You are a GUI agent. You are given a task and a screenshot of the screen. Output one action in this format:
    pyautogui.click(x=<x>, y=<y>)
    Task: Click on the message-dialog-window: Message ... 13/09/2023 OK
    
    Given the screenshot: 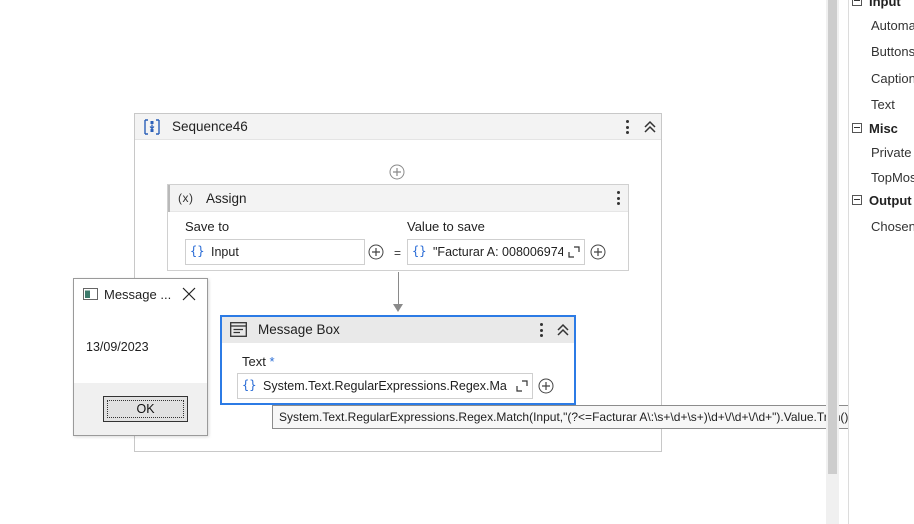 What is the action you would take?
    pyautogui.click(x=140, y=357)
    